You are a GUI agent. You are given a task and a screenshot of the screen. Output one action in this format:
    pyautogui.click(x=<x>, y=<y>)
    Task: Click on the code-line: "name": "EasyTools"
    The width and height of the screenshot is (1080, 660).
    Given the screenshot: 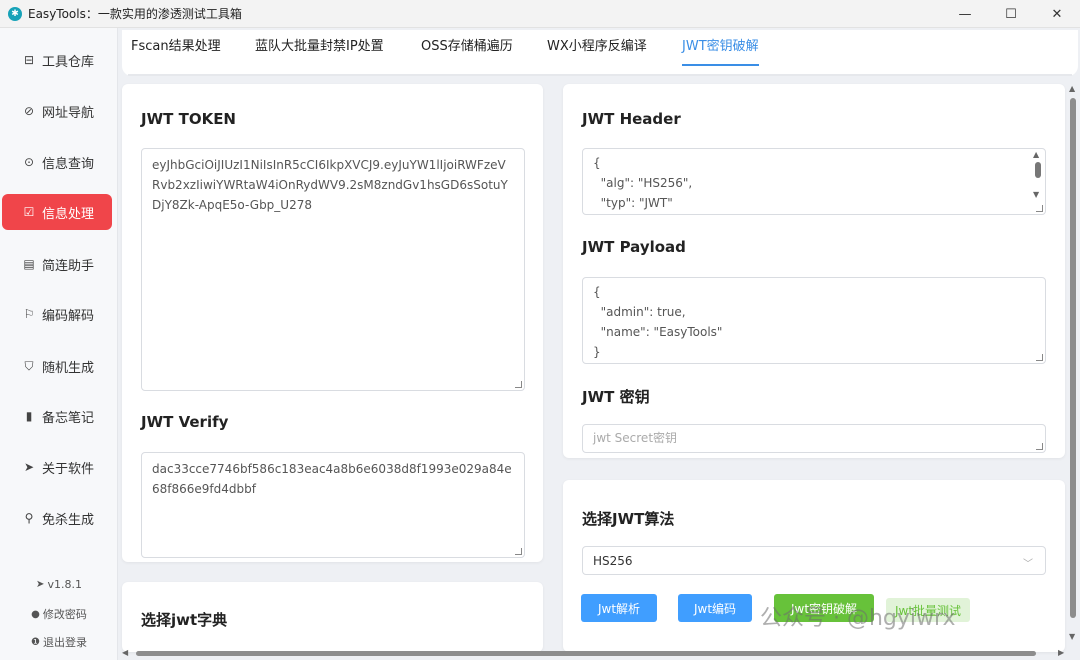 What is the action you would take?
    pyautogui.click(x=658, y=332)
    